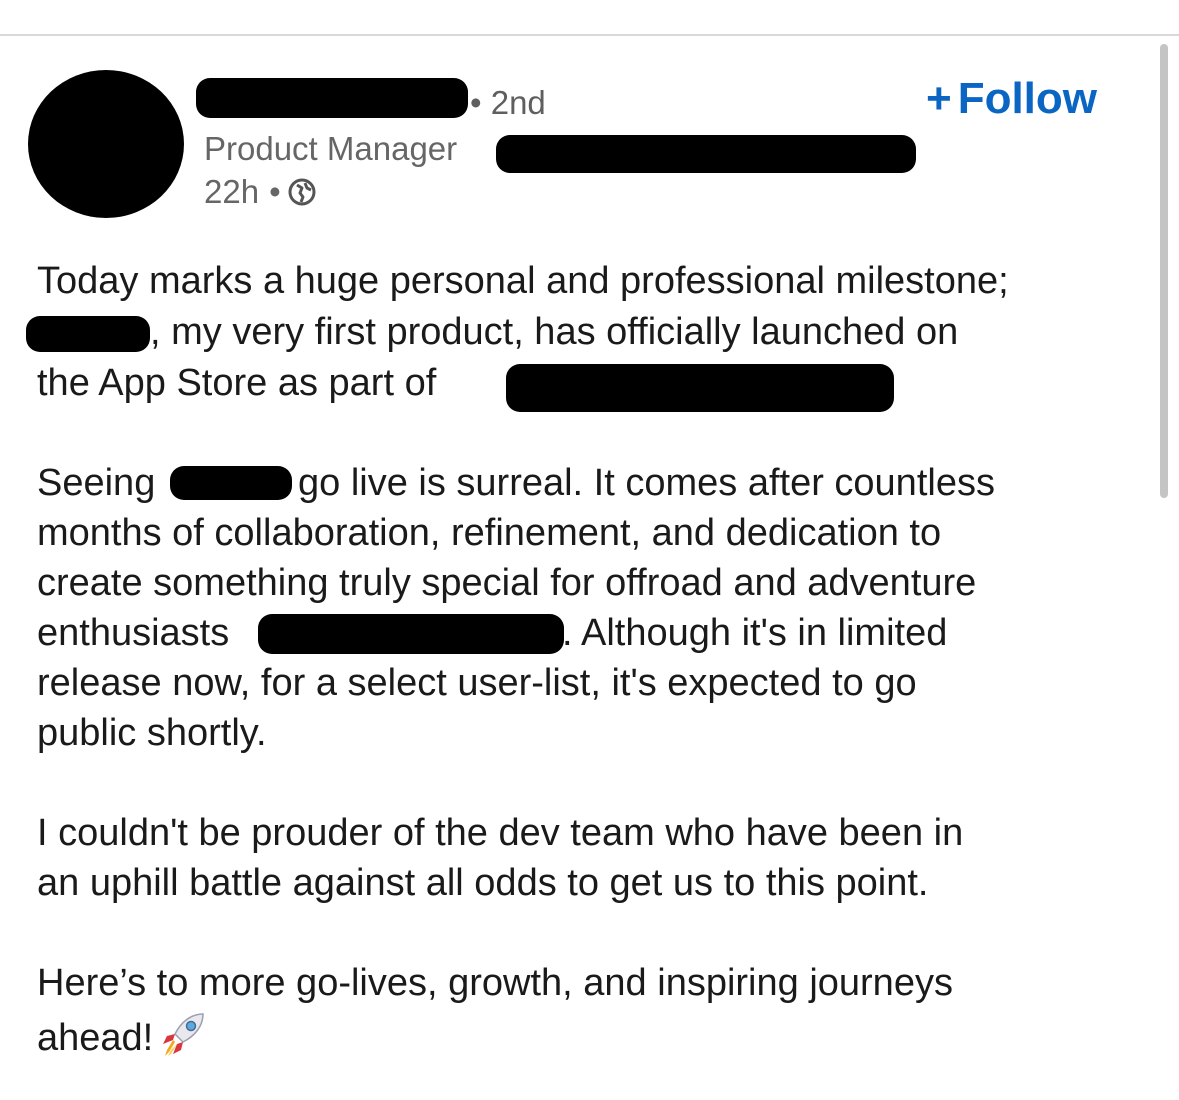  I want to click on post-text: ahead!, so click(95, 1038).